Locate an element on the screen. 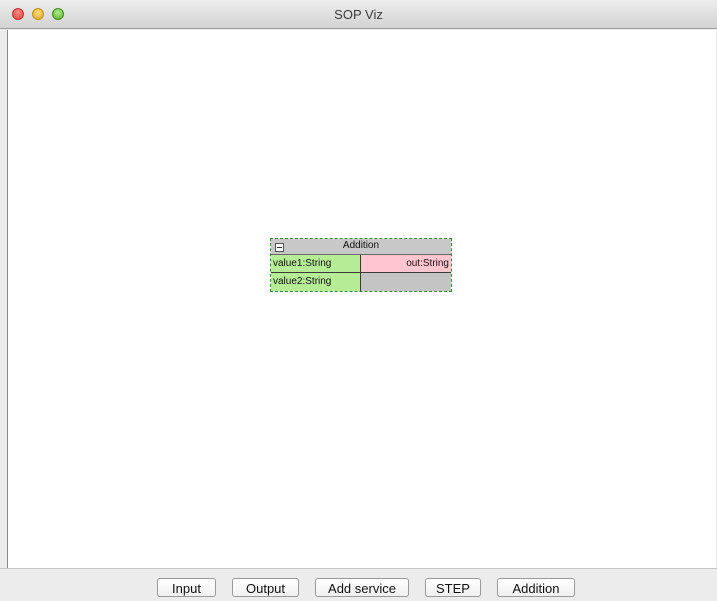 The height and width of the screenshot is (601, 717). addition-button: Addition is located at coordinates (536, 587).